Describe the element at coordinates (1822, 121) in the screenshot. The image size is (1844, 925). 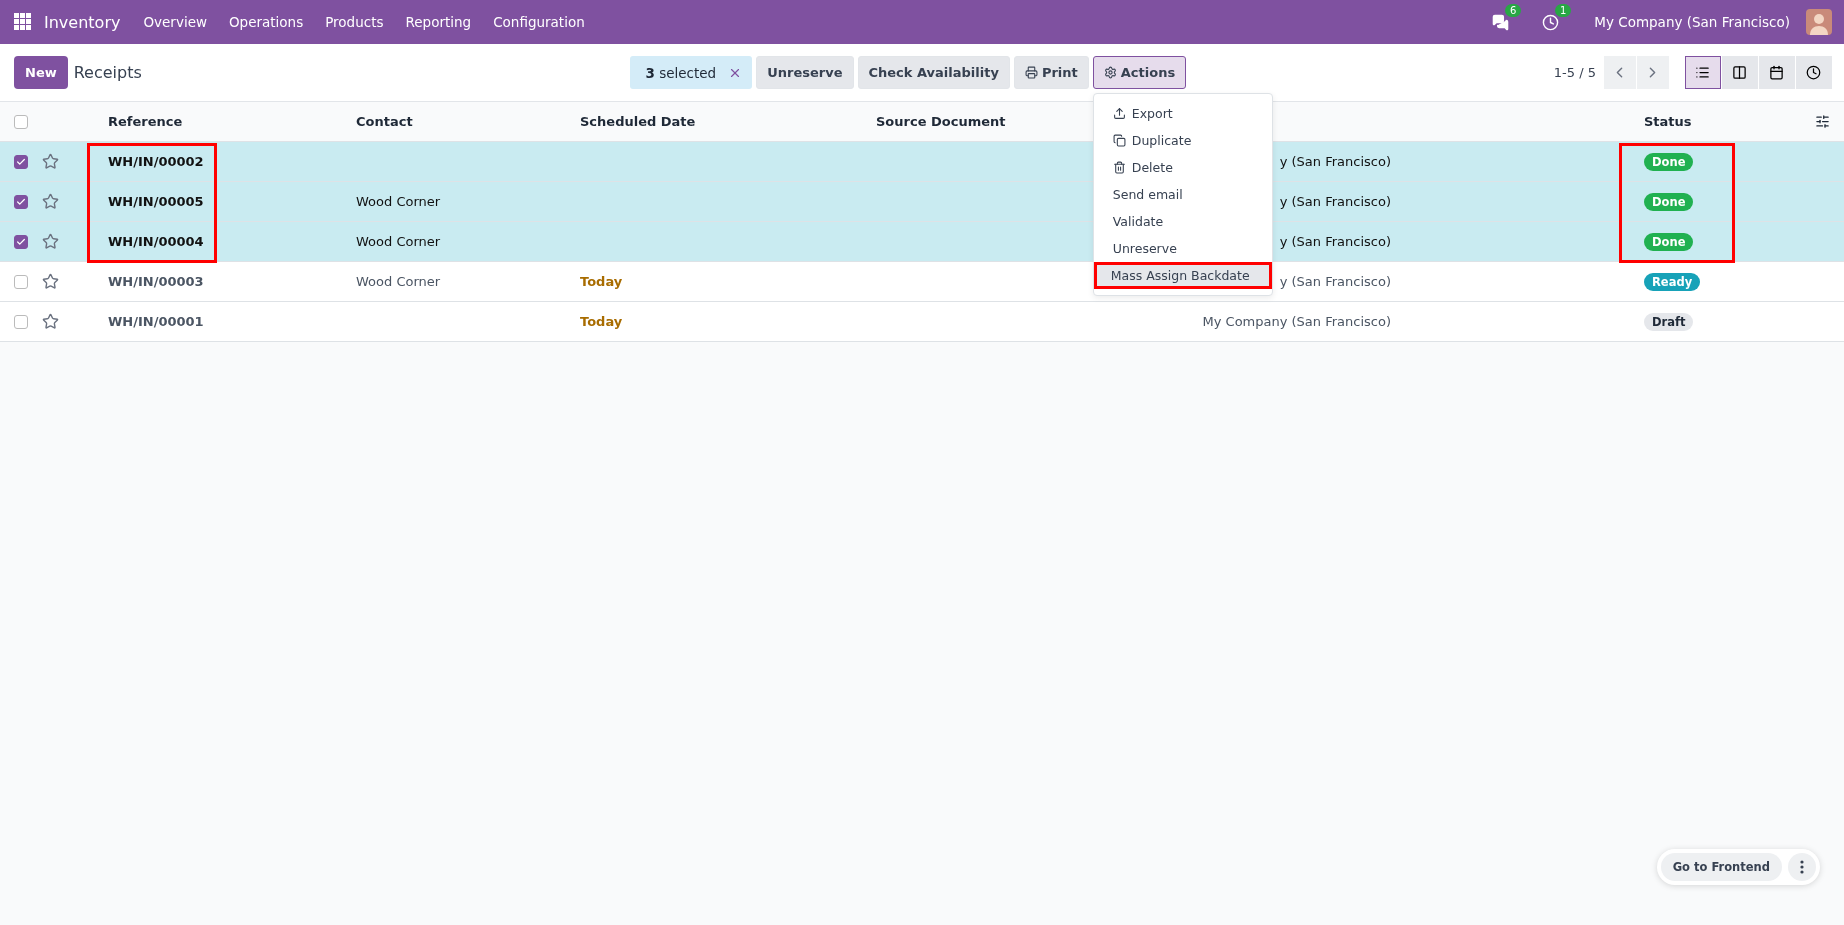
I see `column-settings-icon` at that location.